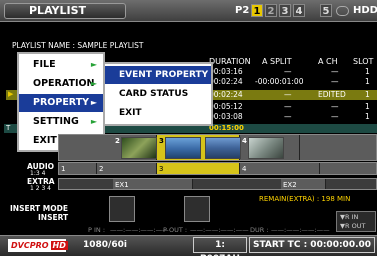  What do you see at coordinates (30, 245) in the screenshot?
I see `codec-name: DVCPRO` at bounding box center [30, 245].